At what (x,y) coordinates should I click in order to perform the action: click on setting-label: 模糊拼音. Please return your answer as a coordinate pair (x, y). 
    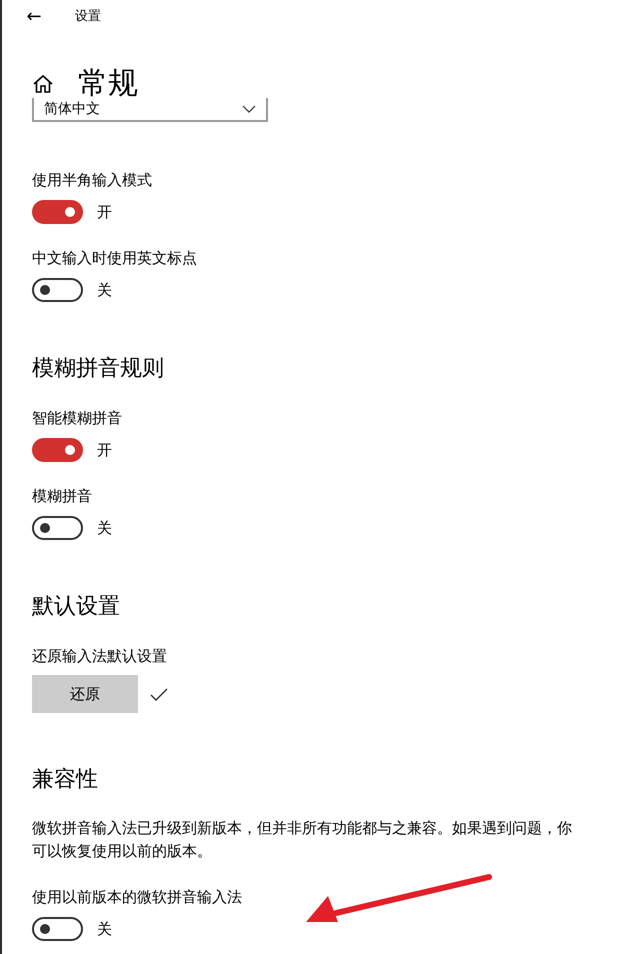
    Looking at the image, I should click on (62, 496).